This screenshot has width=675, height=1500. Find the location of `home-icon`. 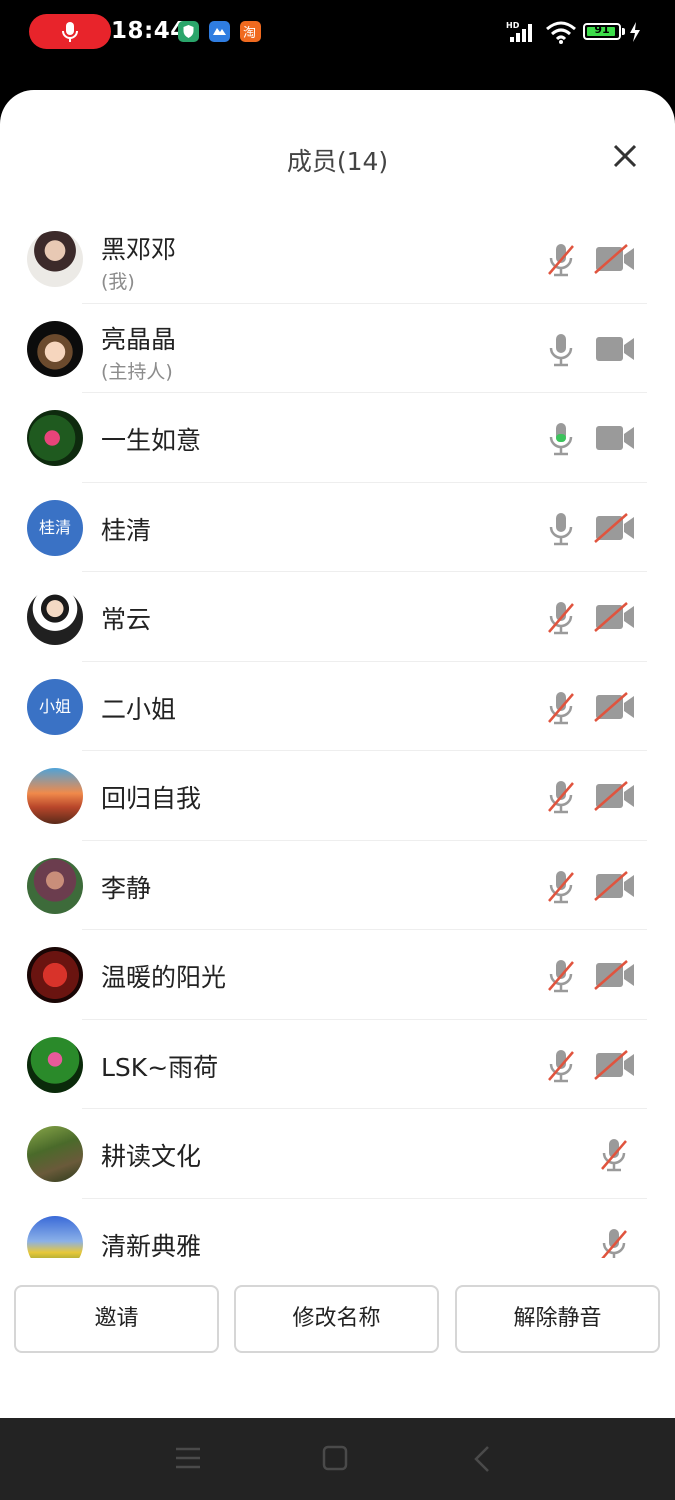

home-icon is located at coordinates (335, 1458).